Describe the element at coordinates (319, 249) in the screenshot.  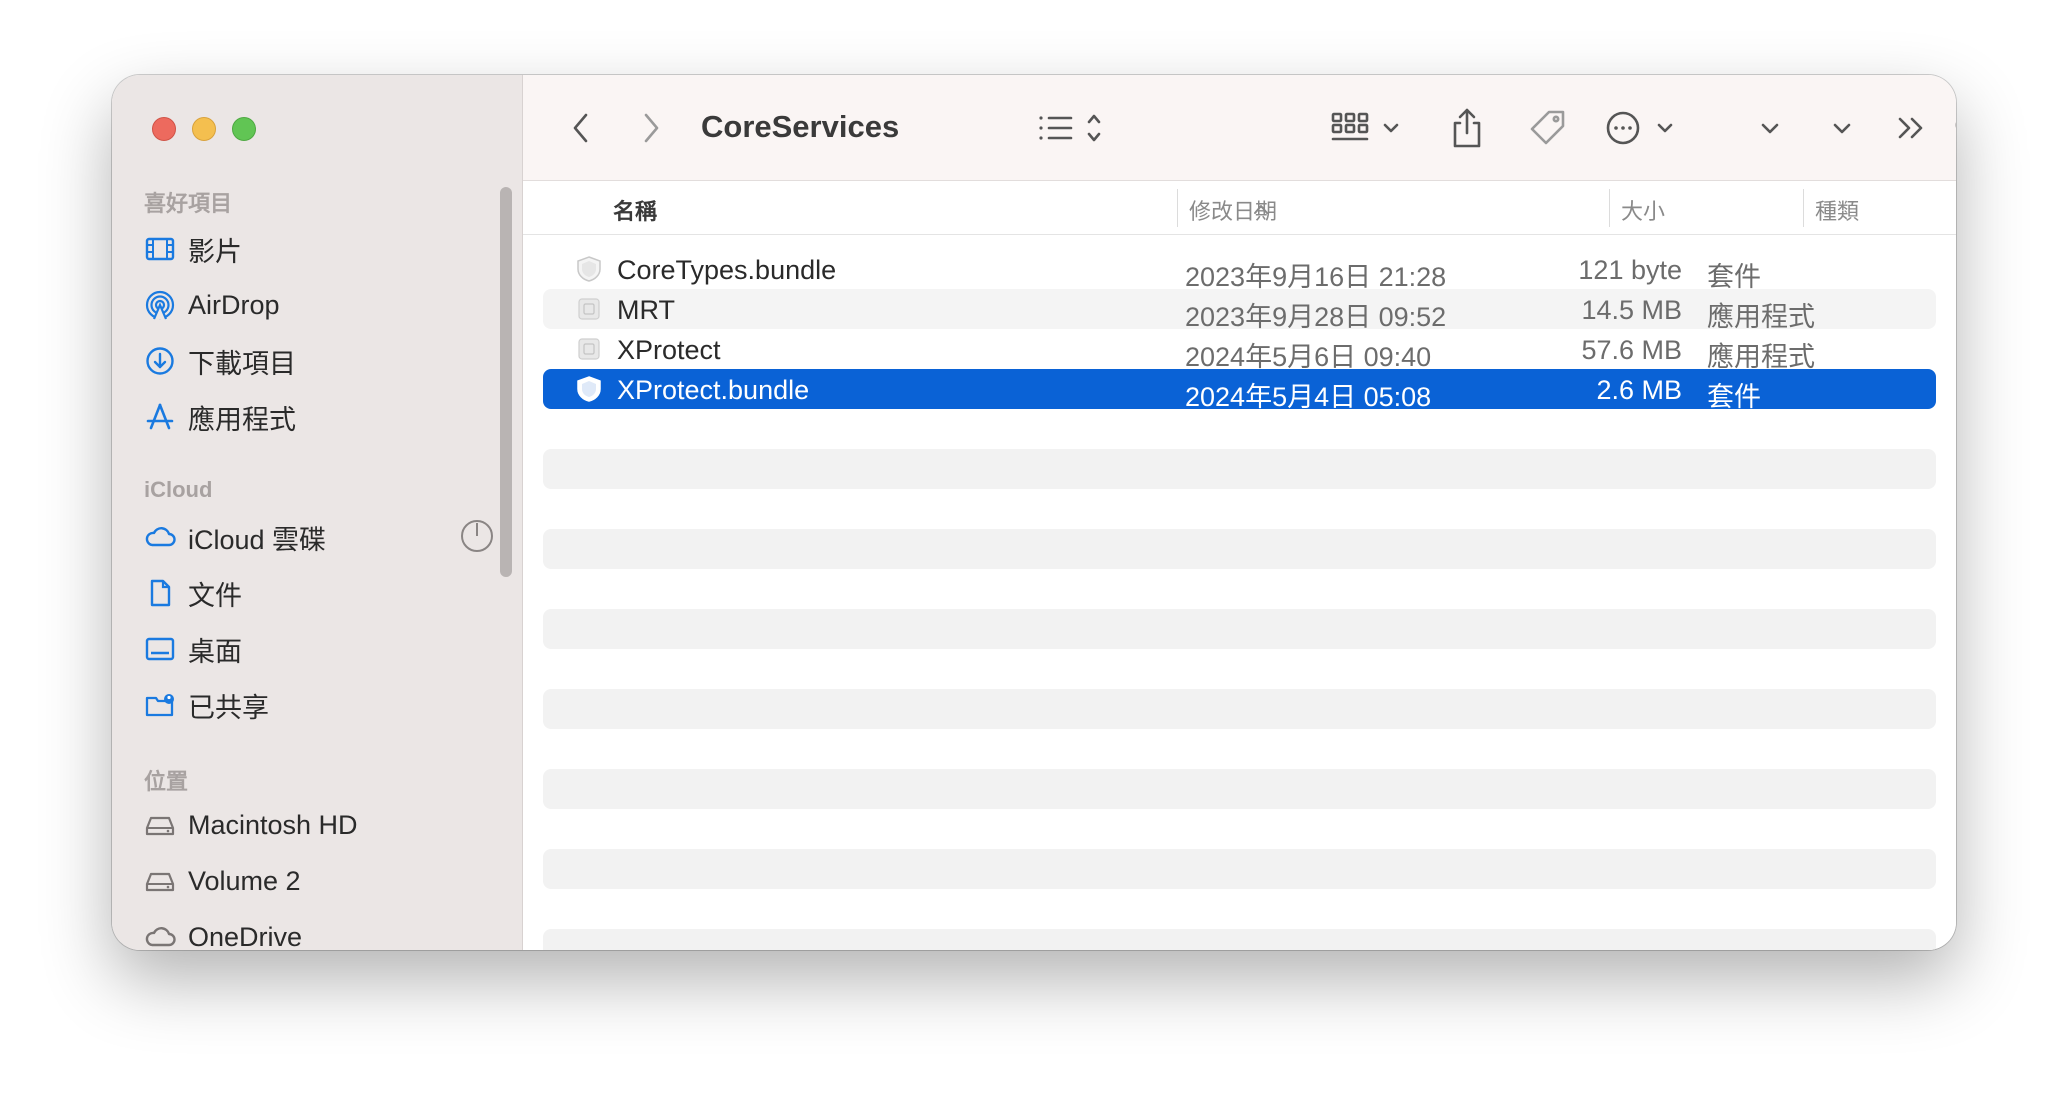
I see `sidebar-item-movies: 影片` at that location.